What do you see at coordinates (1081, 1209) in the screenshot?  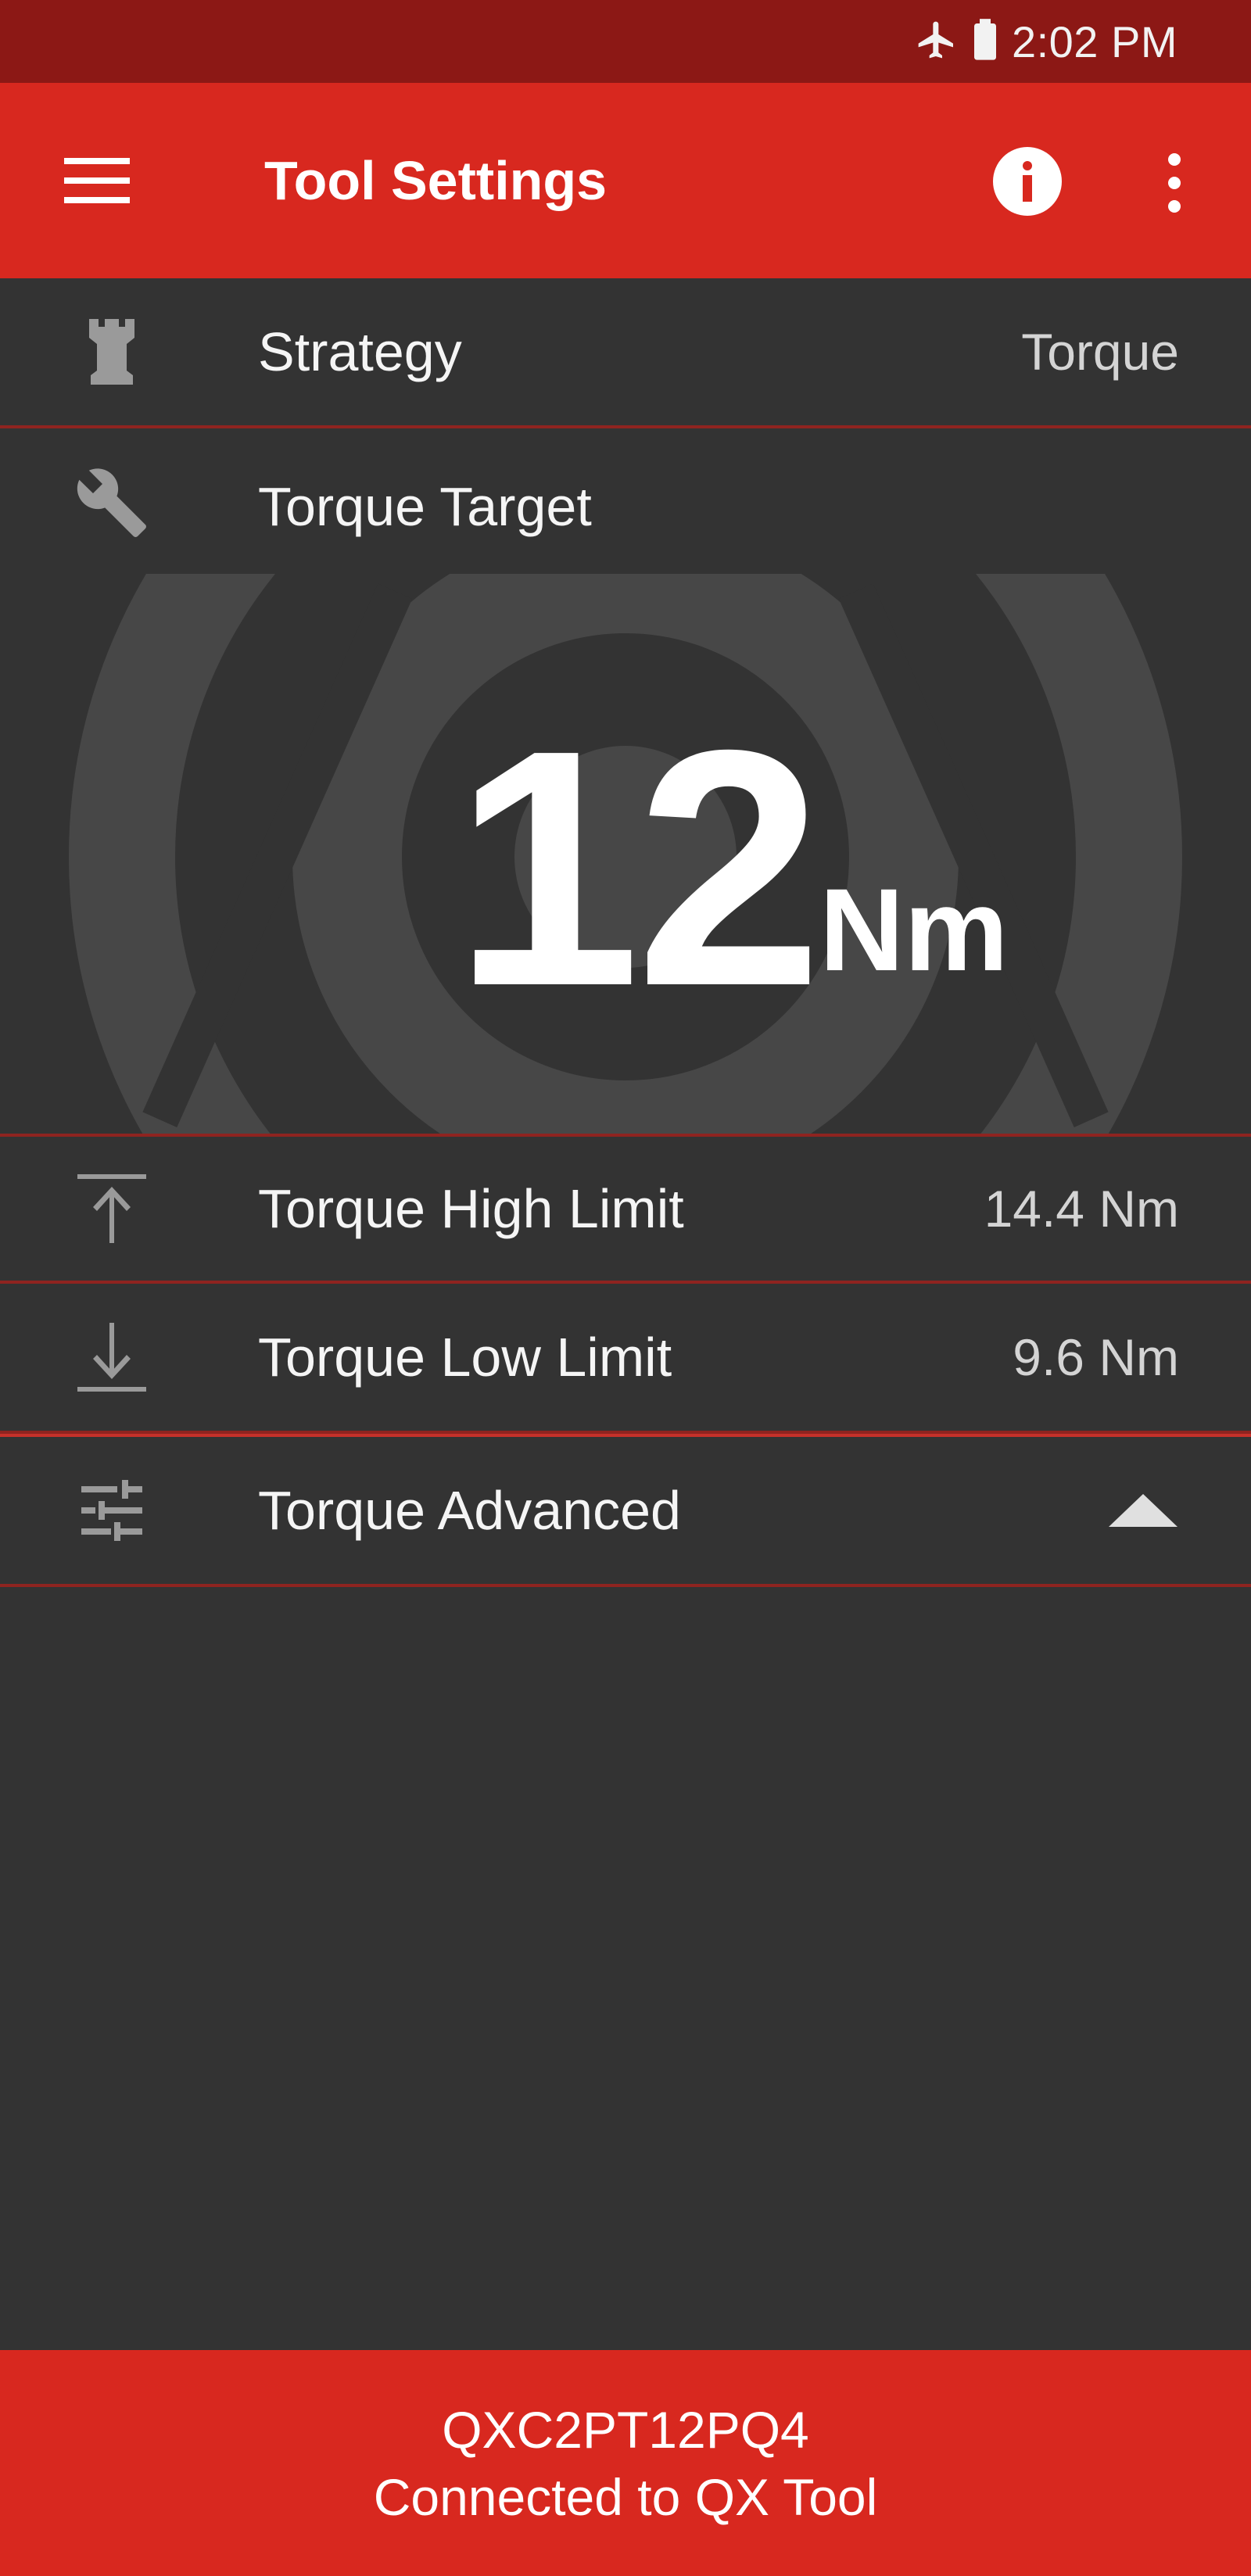 I see `torque-high-limit-value: 14.4 Nm` at bounding box center [1081, 1209].